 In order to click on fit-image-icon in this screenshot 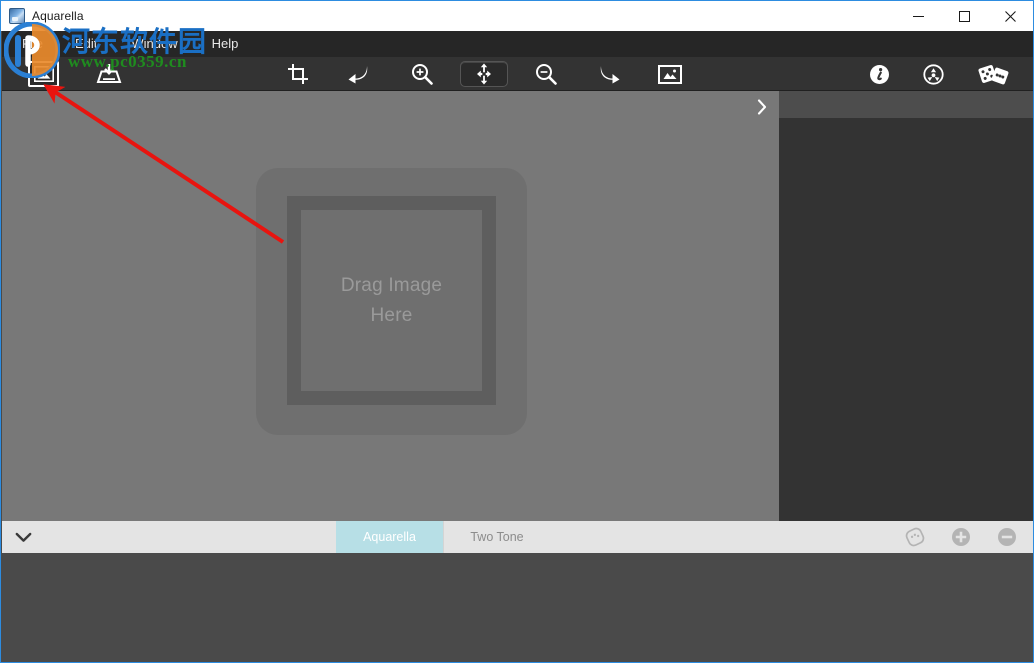, I will do `click(670, 74)`.